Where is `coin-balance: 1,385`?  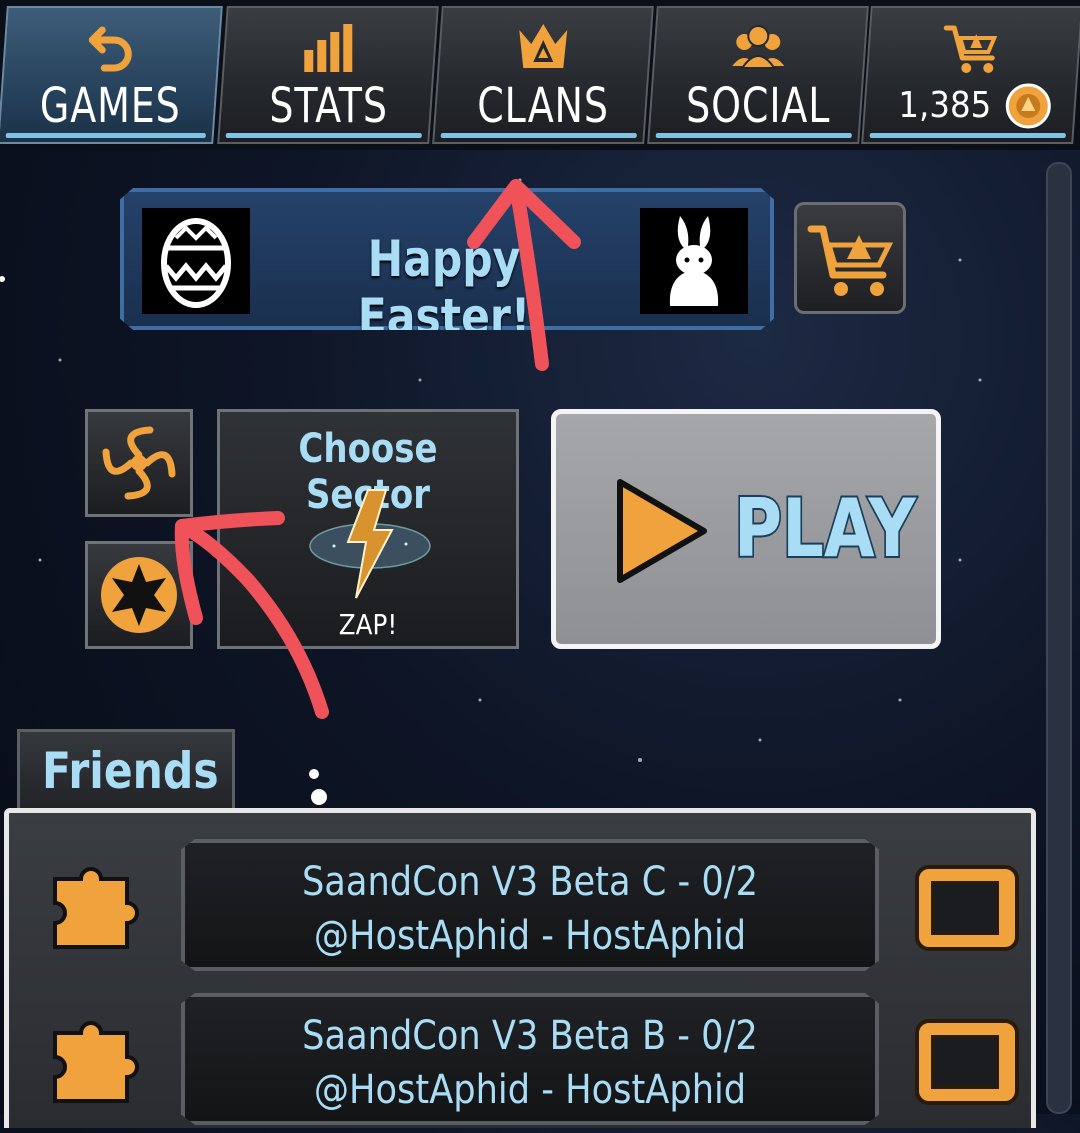
coin-balance: 1,385 is located at coordinates (945, 105).